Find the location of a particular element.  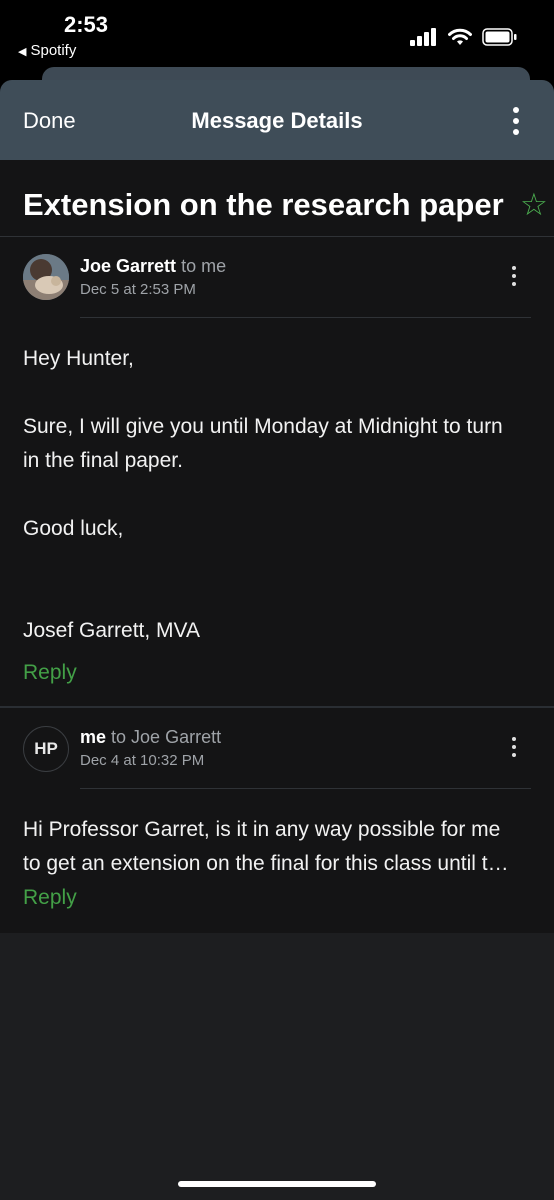

status-time: 2:53 is located at coordinates (86, 24).